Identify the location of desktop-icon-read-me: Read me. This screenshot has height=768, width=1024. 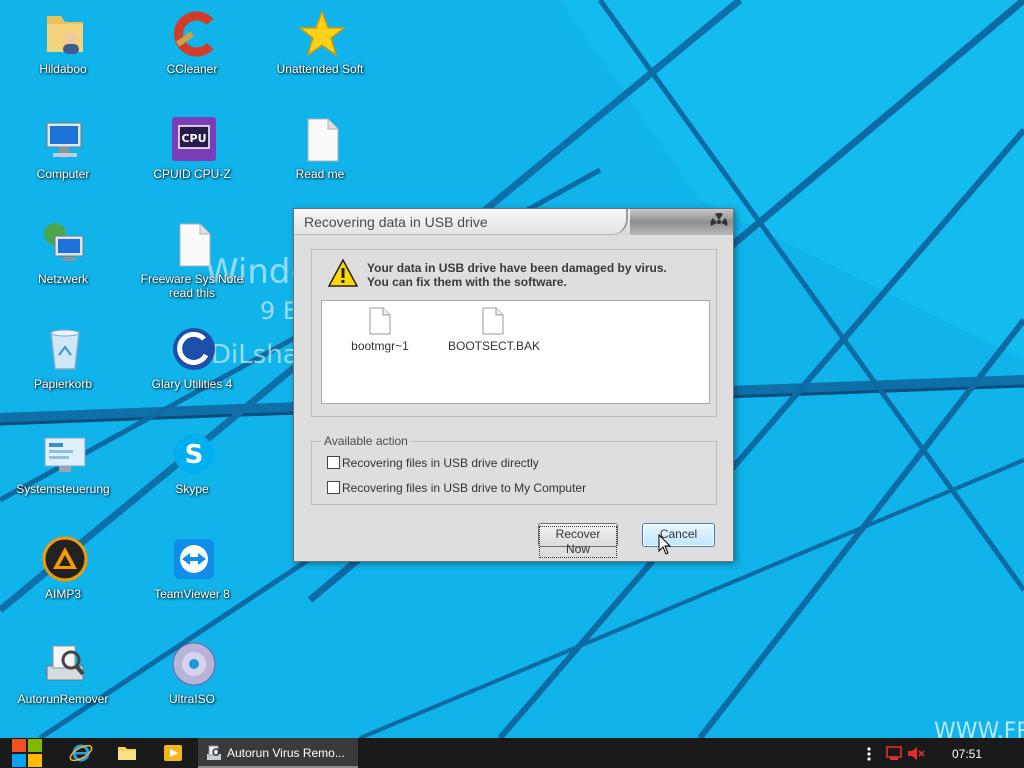
(320, 161).